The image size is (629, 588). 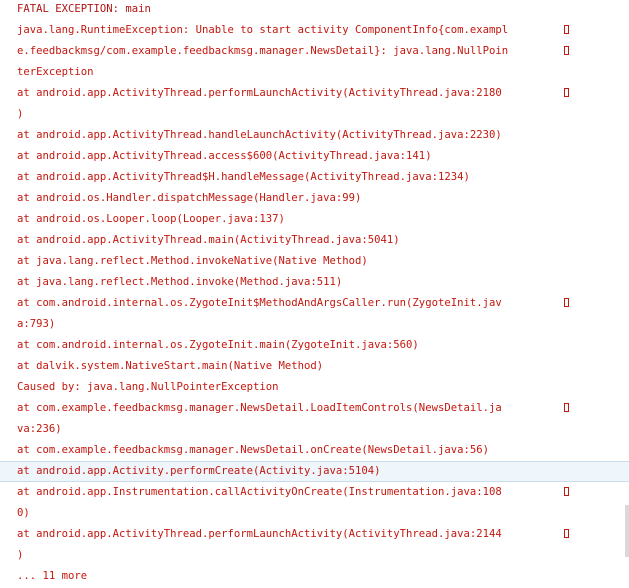 What do you see at coordinates (314, 72) in the screenshot?
I see `log-line: terException` at bounding box center [314, 72].